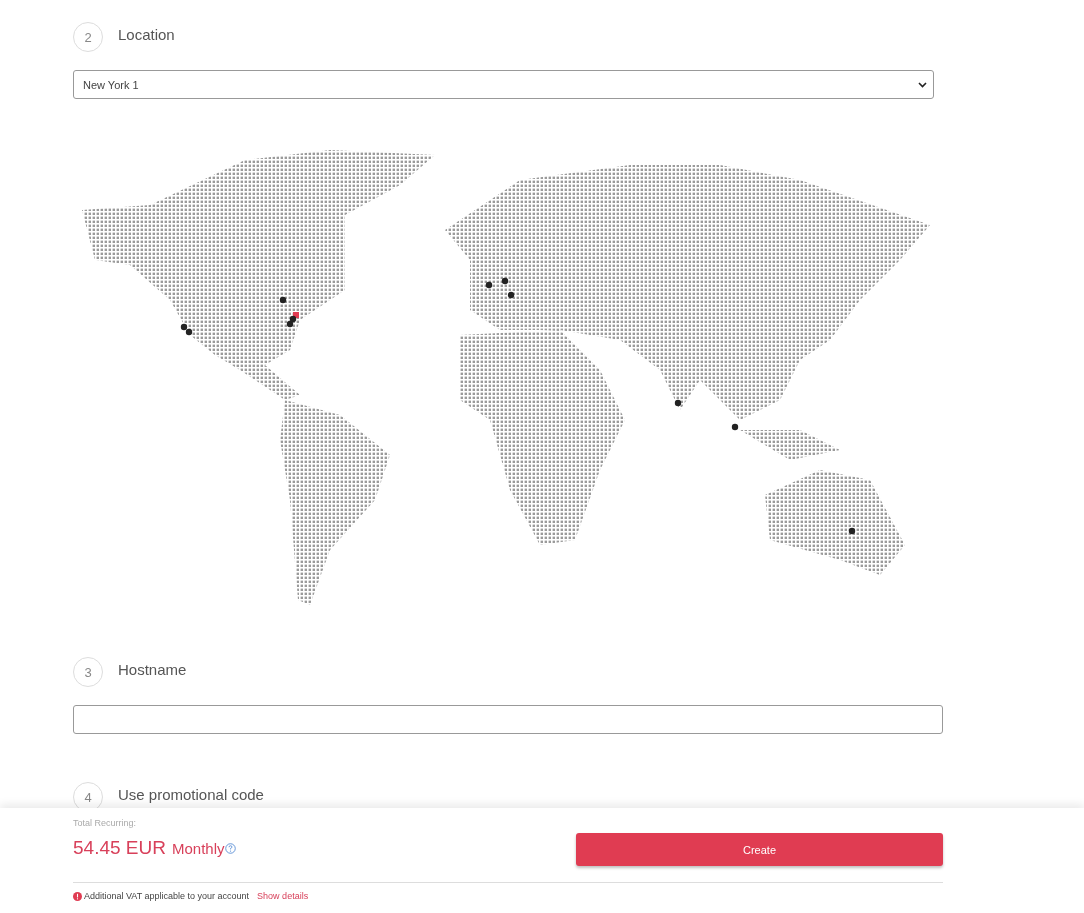  I want to click on step-title: Location, so click(146, 34).